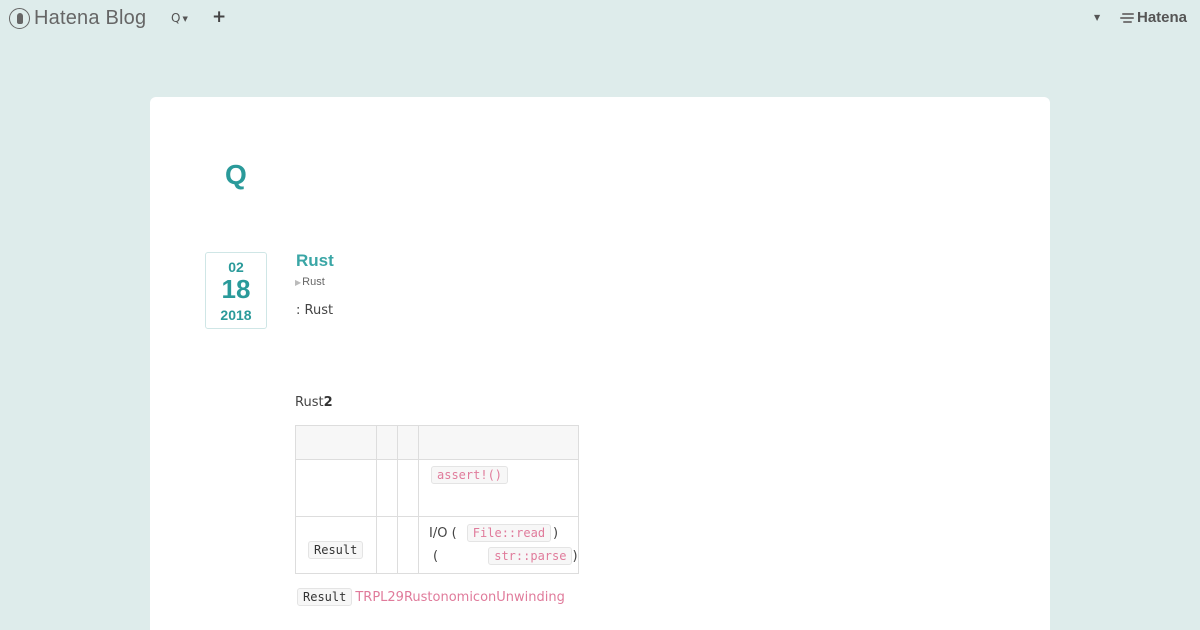 The height and width of the screenshot is (630, 1200). Describe the element at coordinates (313, 282) in the screenshot. I see `entry-category-label: Rust` at that location.